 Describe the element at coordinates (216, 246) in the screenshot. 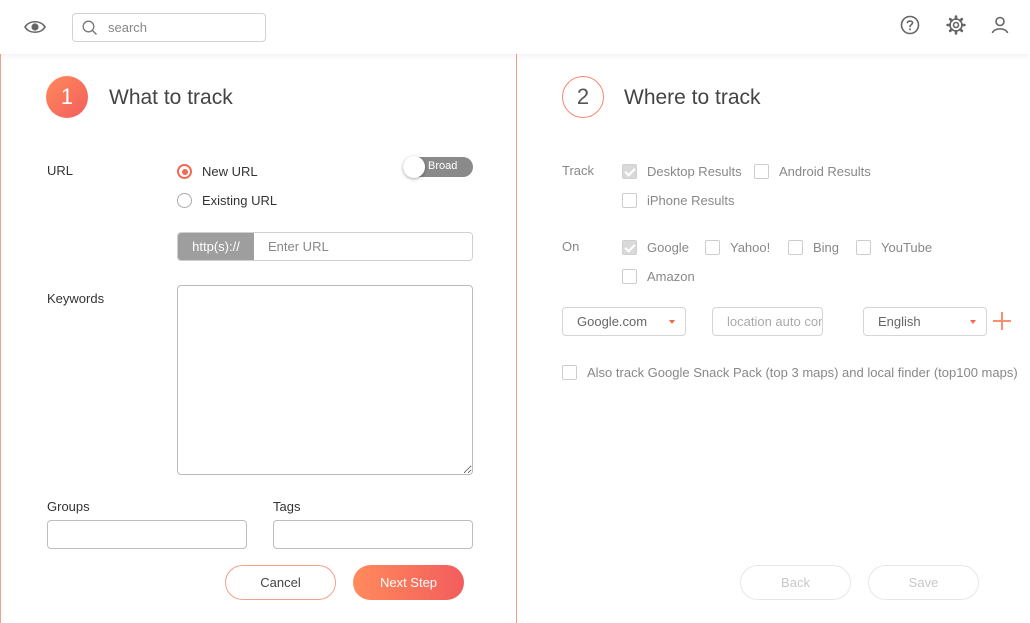

I see `url-protocol-prefix: http(s)://` at that location.